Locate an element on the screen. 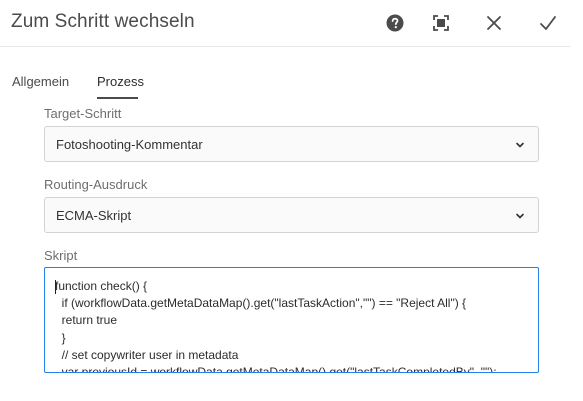 This screenshot has height=401, width=583. tab-prozess: Prozess is located at coordinates (120, 81).